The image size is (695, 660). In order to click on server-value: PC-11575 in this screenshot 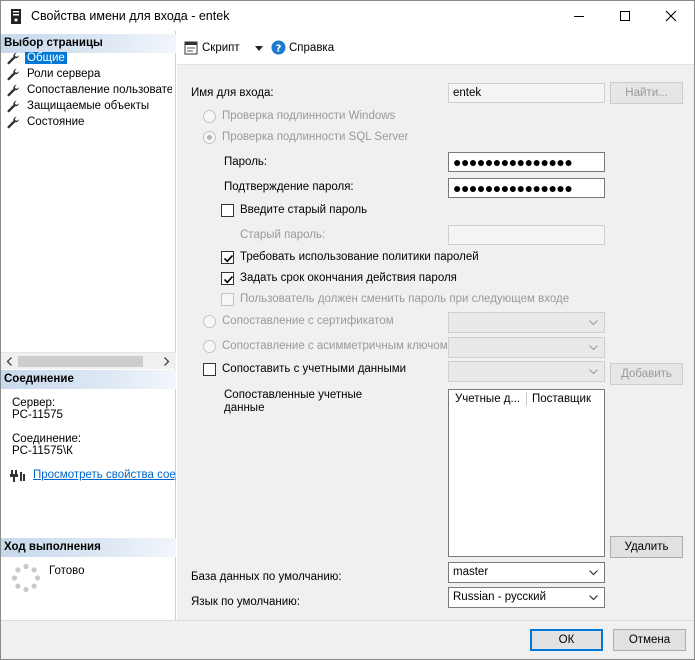, I will do `click(37, 415)`.